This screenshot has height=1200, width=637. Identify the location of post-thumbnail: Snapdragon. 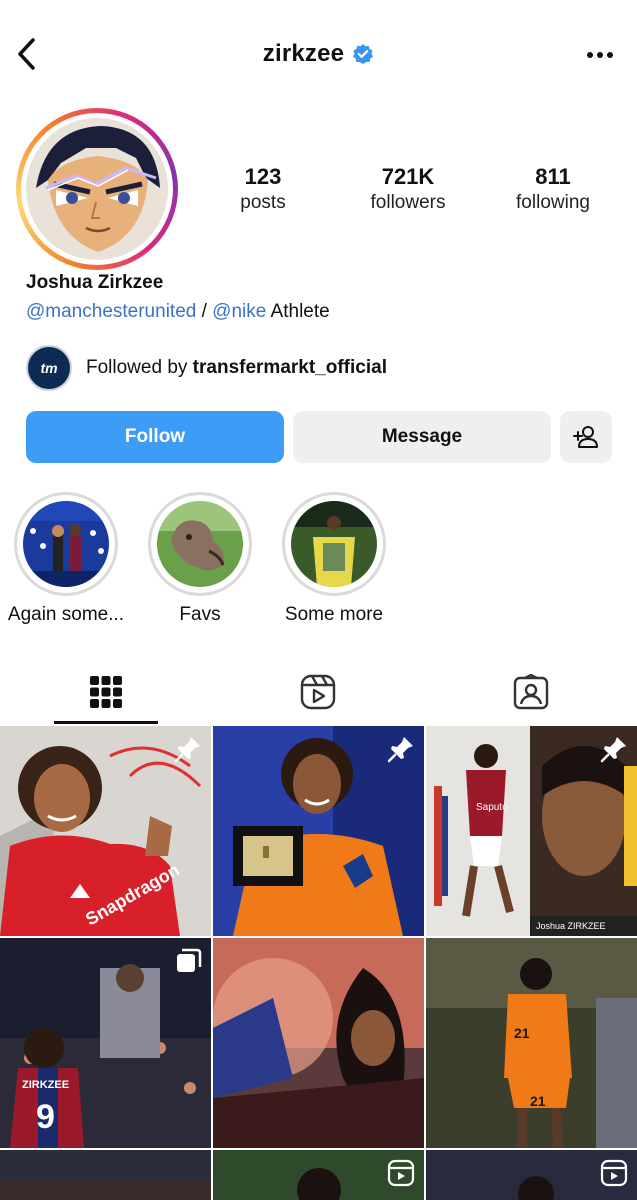
(105, 831).